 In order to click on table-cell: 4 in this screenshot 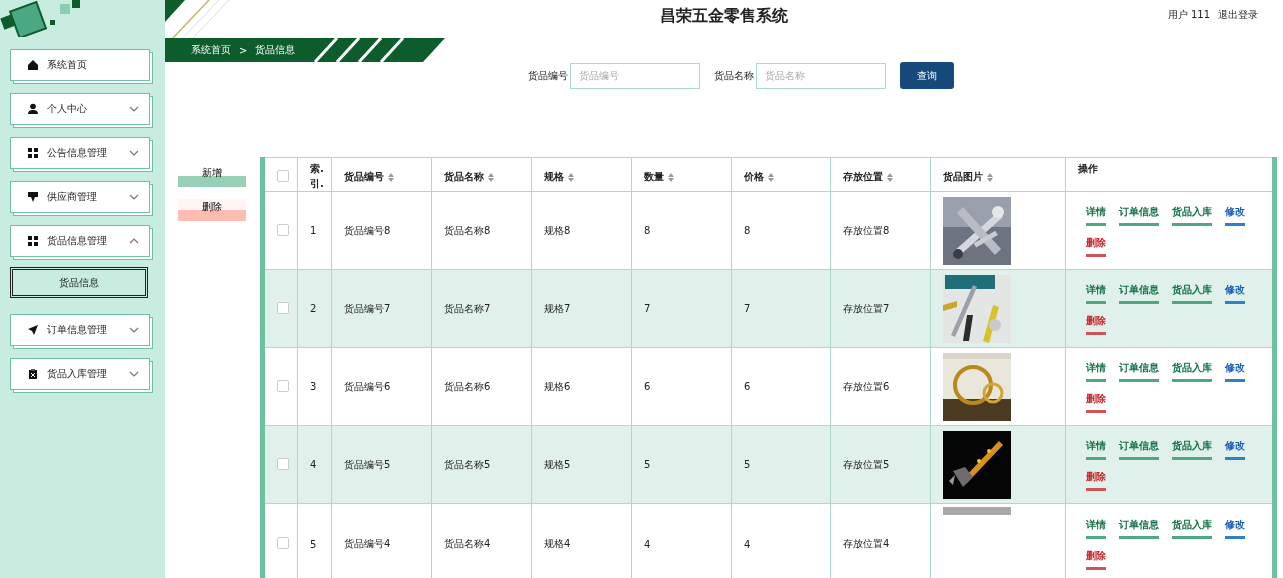, I will do `click(314, 464)`.